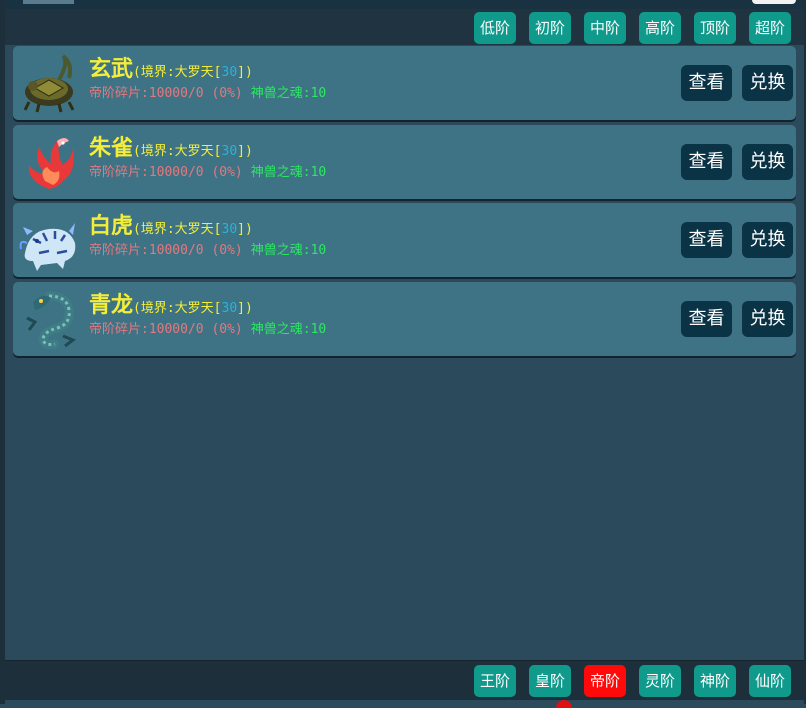 The height and width of the screenshot is (708, 806). What do you see at coordinates (111, 305) in the screenshot?
I see `beast-name-text: 青龙` at bounding box center [111, 305].